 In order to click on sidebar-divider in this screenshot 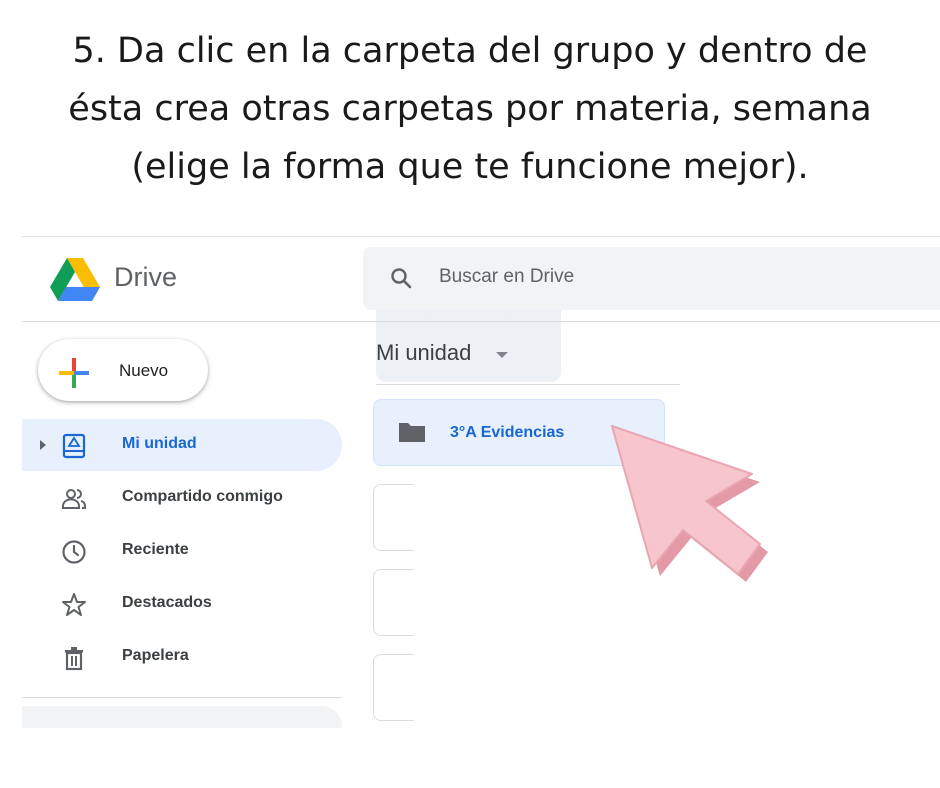, I will do `click(182, 697)`.